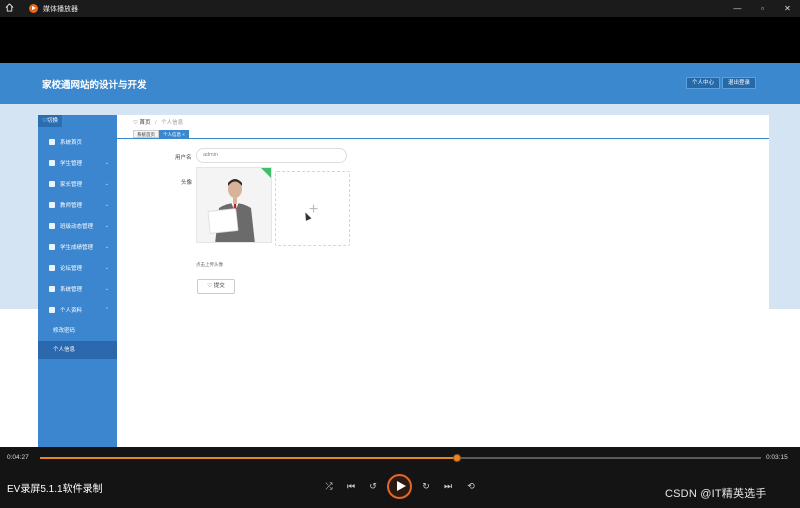 The height and width of the screenshot is (508, 800). What do you see at coordinates (77, 331) in the screenshot?
I see `sidebar-subitem-change-password: 修改密码` at bounding box center [77, 331].